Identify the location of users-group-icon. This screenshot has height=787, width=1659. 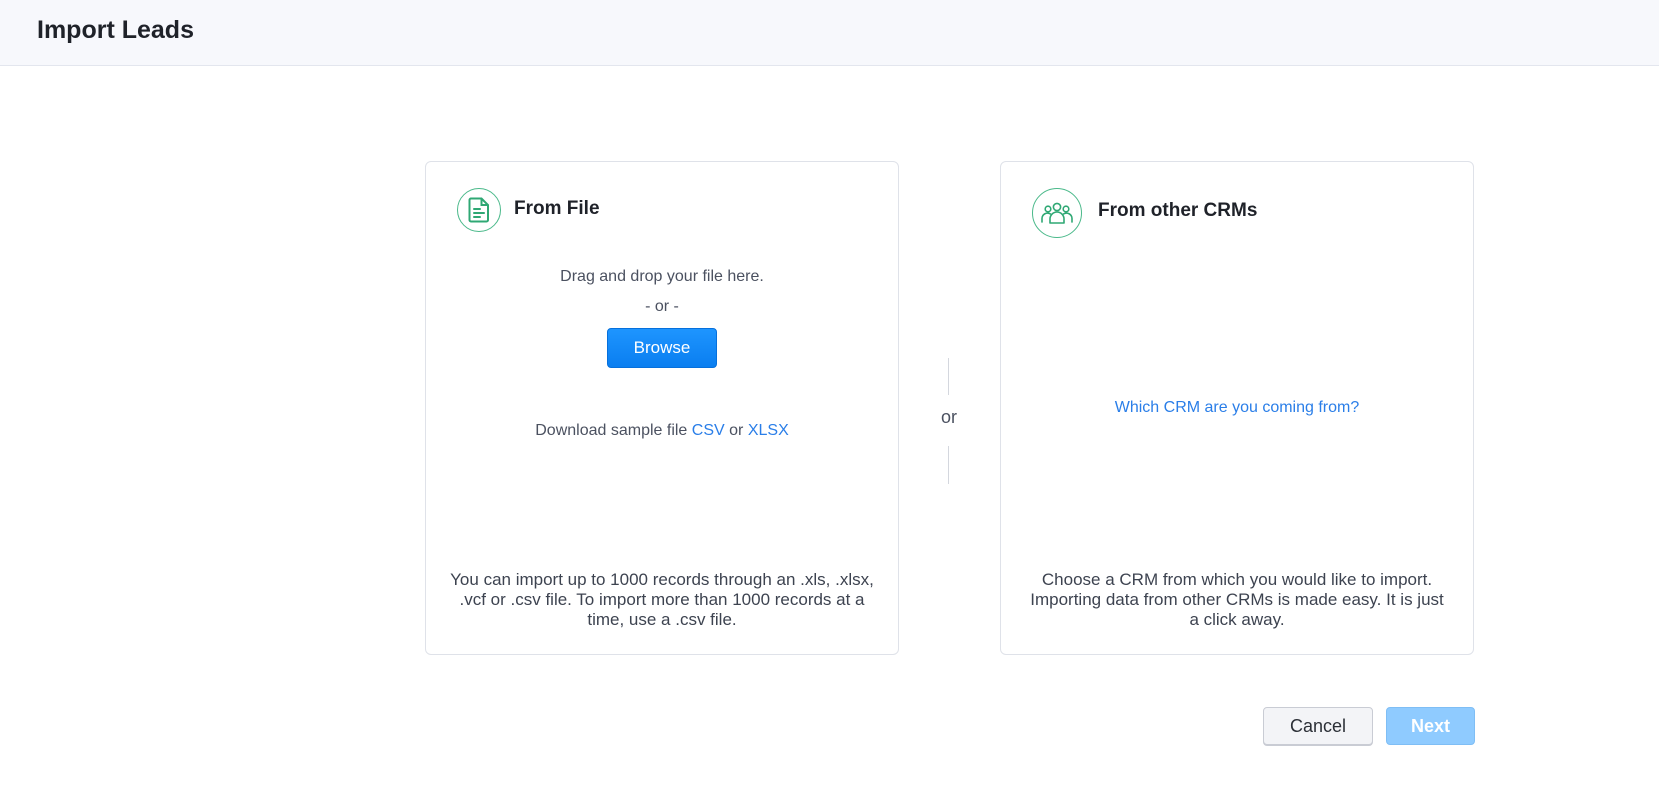
(1057, 213).